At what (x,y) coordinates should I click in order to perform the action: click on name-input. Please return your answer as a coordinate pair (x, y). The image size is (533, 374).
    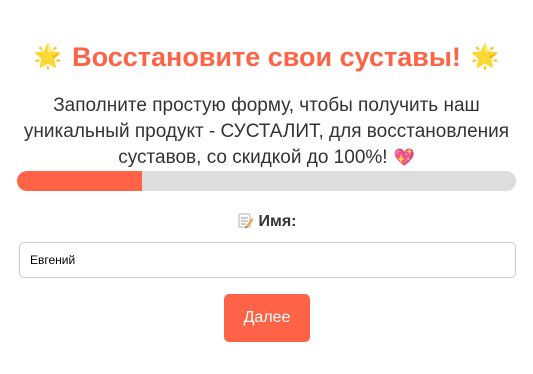
    Looking at the image, I should click on (267, 260).